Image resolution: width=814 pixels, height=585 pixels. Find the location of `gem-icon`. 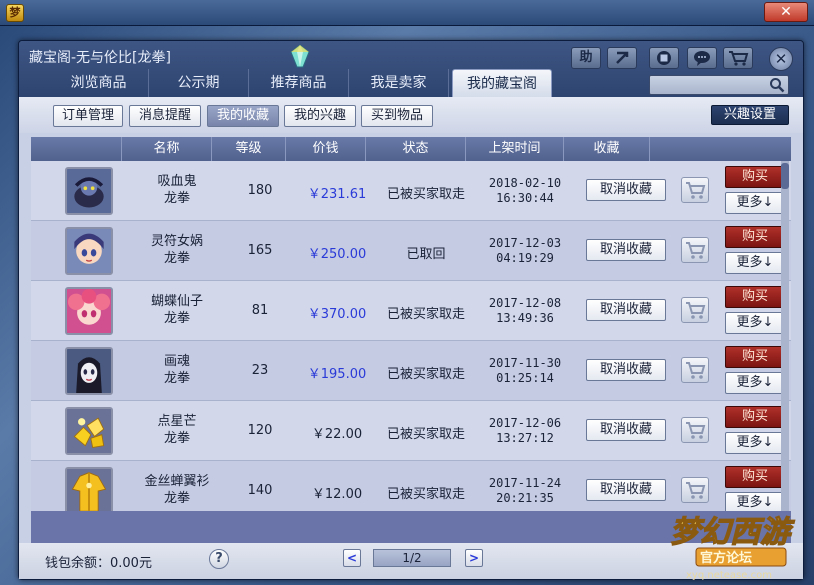

gem-icon is located at coordinates (300, 56).